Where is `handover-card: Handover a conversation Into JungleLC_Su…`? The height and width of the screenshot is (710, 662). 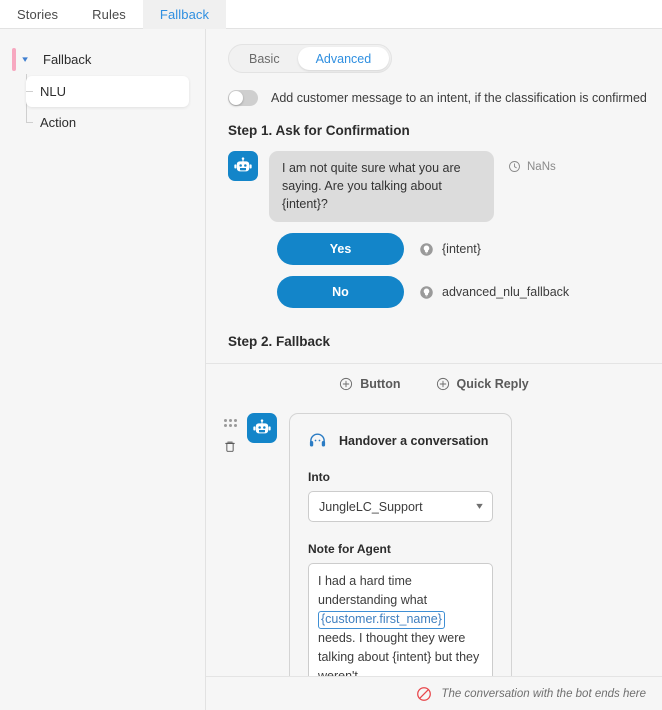
handover-card: Handover a conversation Into JungleLC_Su… is located at coordinates (400, 561).